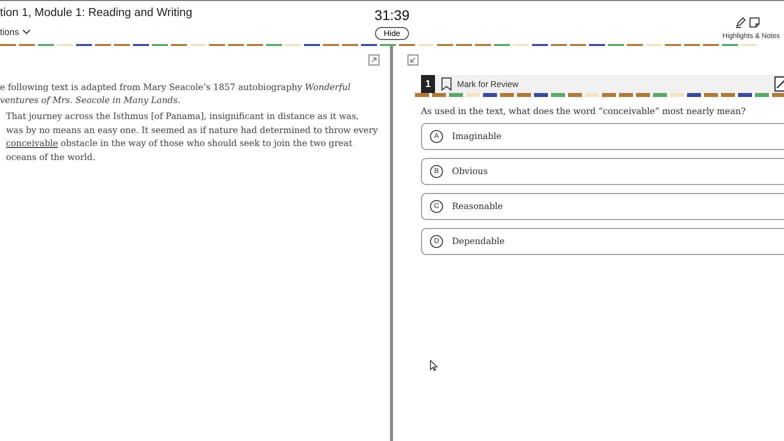 The height and width of the screenshot is (441, 784). Describe the element at coordinates (477, 137) in the screenshot. I see `choice-text: Imaginable` at that location.